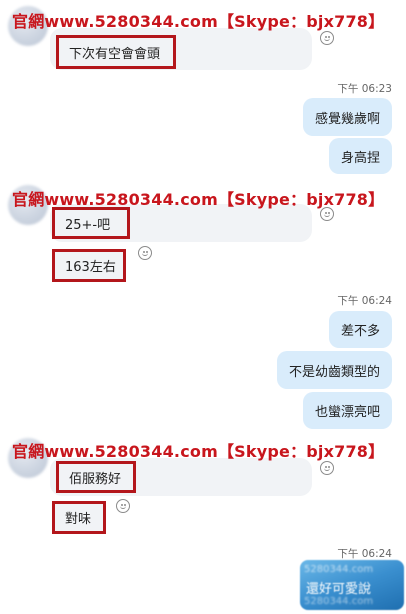 This screenshot has width=406, height=614. What do you see at coordinates (339, 589) in the screenshot?
I see `outgoing-message-text: 還好可愛說` at bounding box center [339, 589].